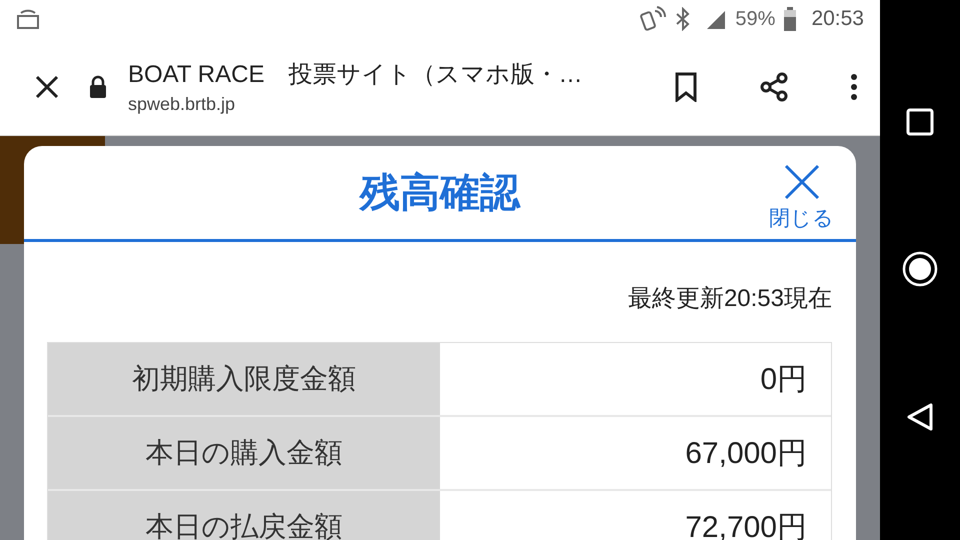  What do you see at coordinates (755, 19) in the screenshot?
I see `battery-percent: 59%` at bounding box center [755, 19].